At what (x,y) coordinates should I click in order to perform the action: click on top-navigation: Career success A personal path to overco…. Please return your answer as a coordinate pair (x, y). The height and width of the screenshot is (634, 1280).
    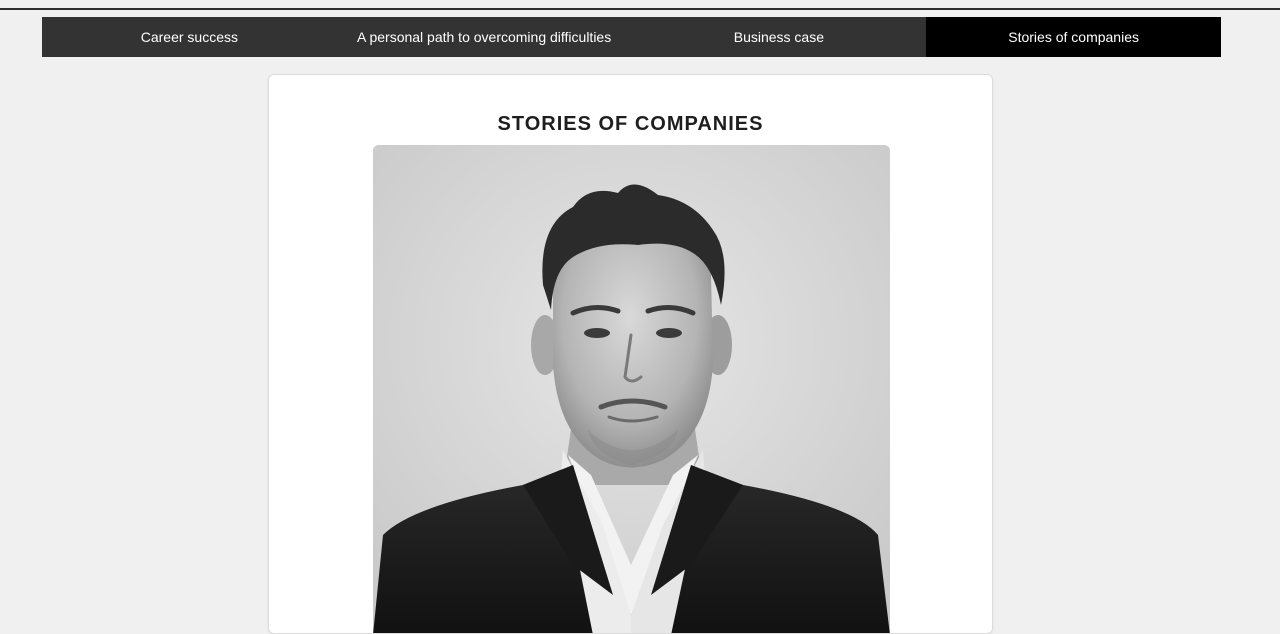
    Looking at the image, I should click on (631, 37).